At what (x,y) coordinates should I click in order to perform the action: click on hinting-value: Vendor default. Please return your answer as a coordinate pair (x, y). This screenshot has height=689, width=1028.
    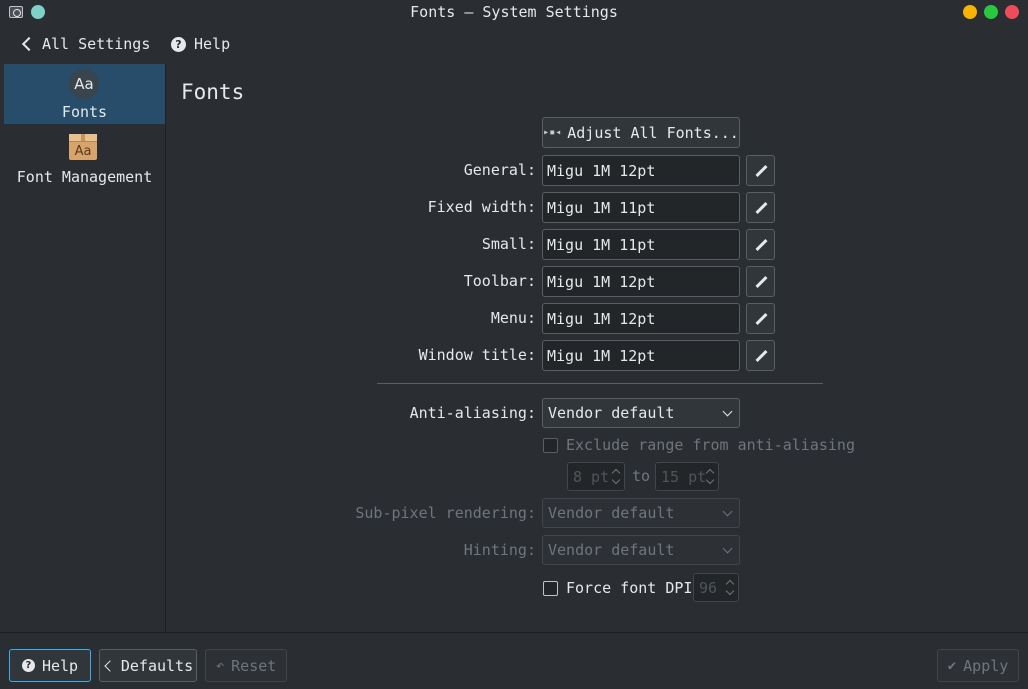
    Looking at the image, I should click on (611, 550).